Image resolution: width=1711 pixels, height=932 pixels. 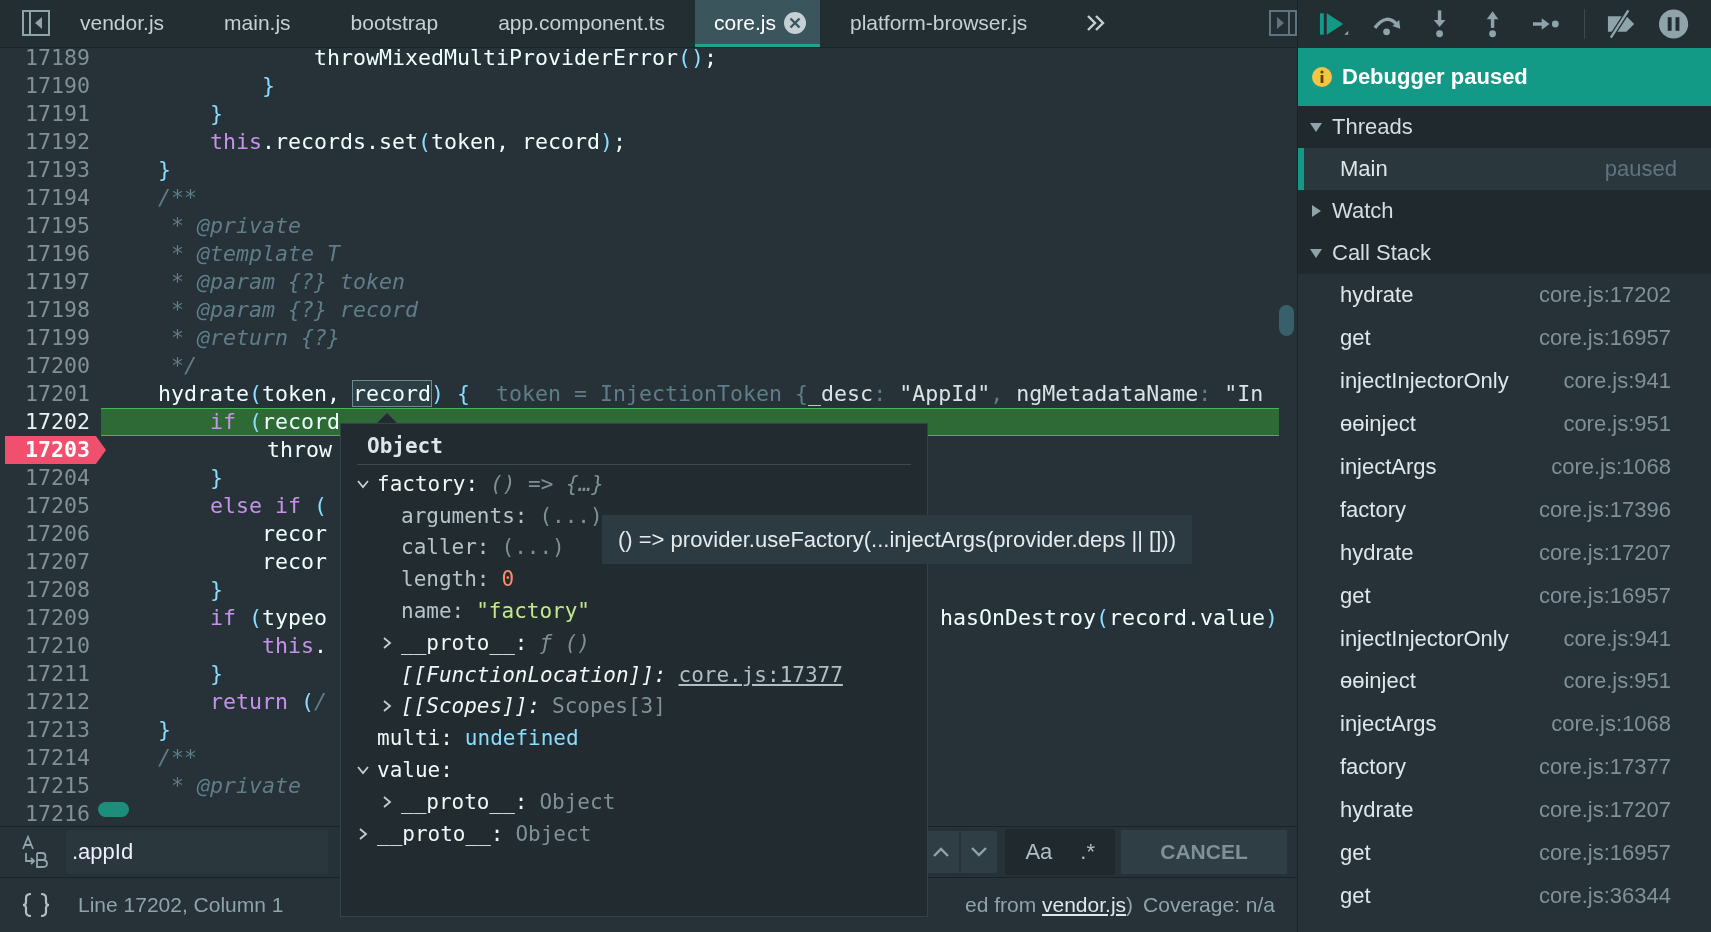 I want to click on file-tab: vendor.js, so click(x=122, y=23).